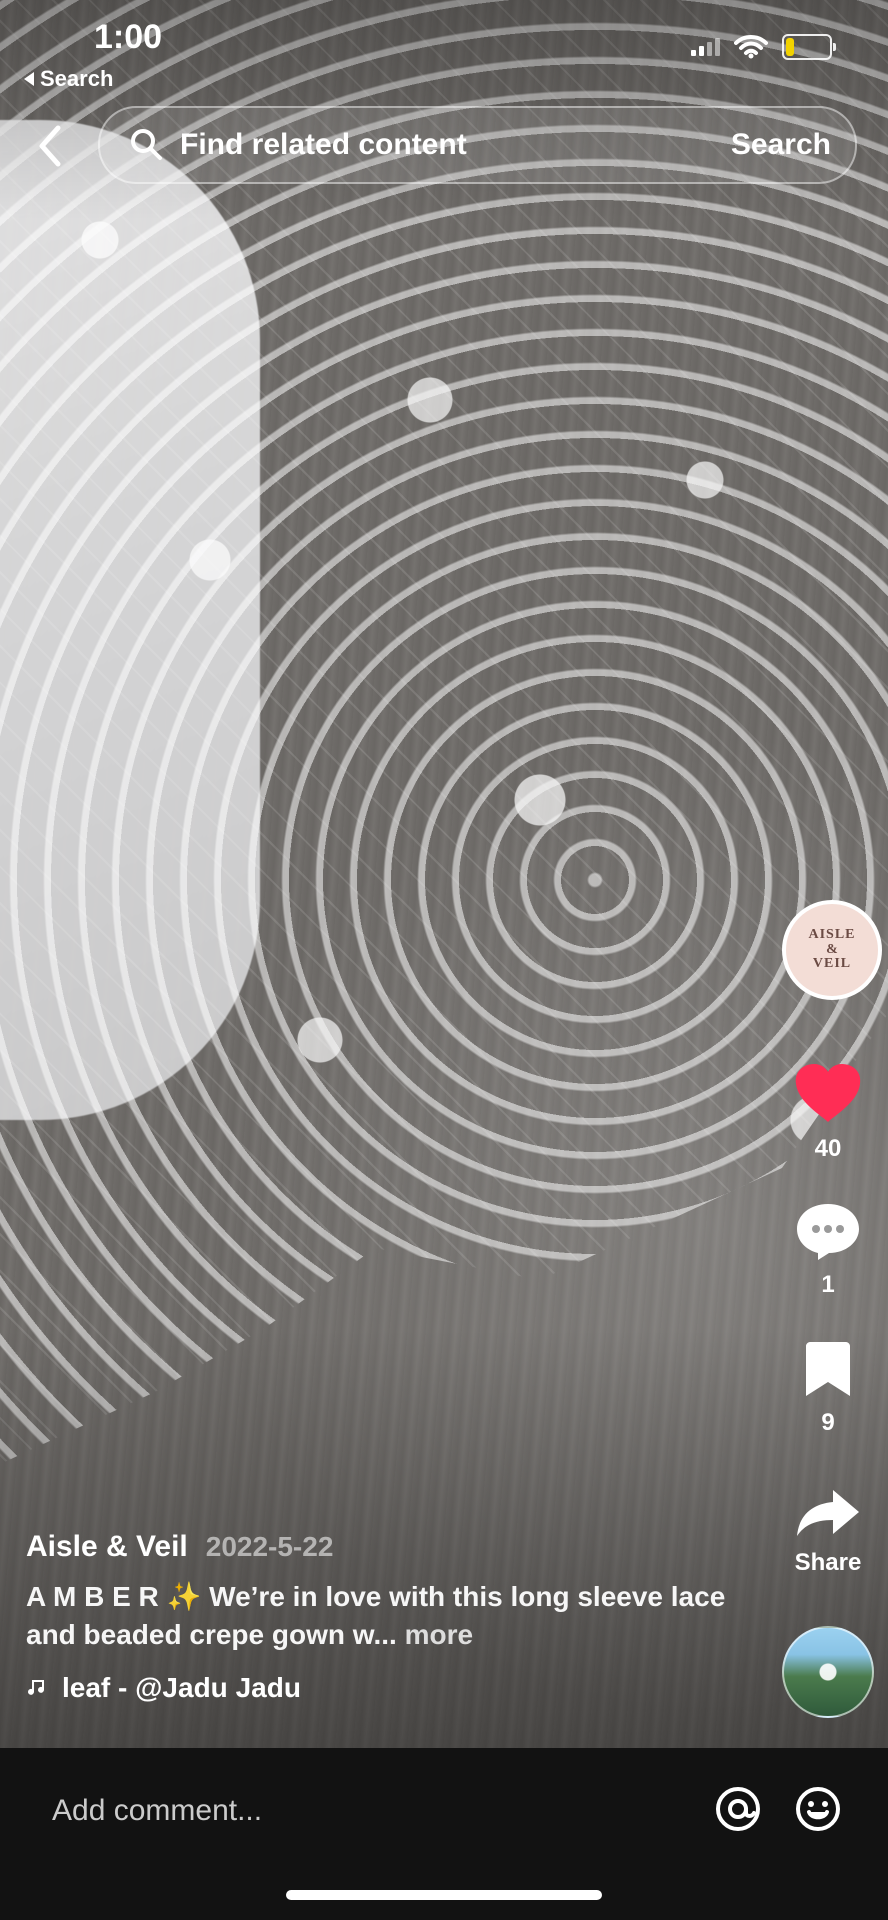 The width and height of the screenshot is (888, 1920). I want to click on status-time: 1:00, so click(128, 37).